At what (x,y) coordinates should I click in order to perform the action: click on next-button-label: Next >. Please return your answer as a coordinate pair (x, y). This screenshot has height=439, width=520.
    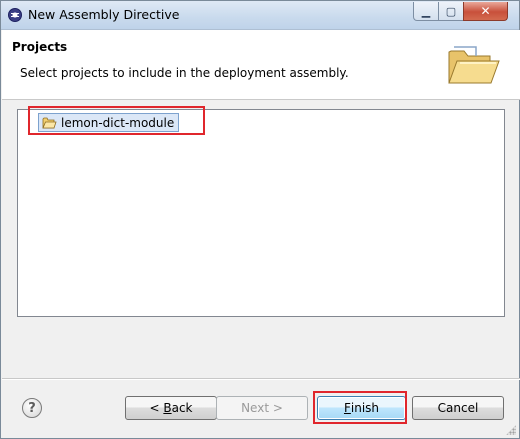
    Looking at the image, I should click on (262, 408).